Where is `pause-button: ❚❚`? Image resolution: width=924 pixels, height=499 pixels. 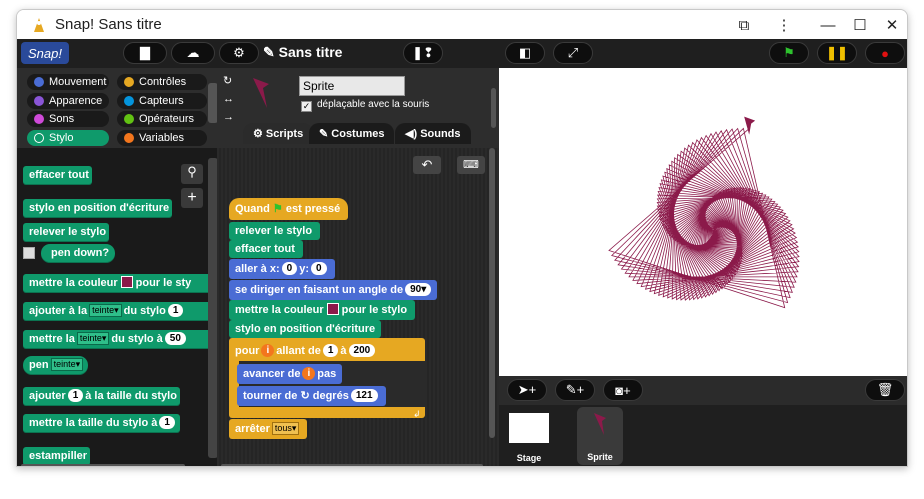
pause-button: ❚❚ is located at coordinates (837, 53).